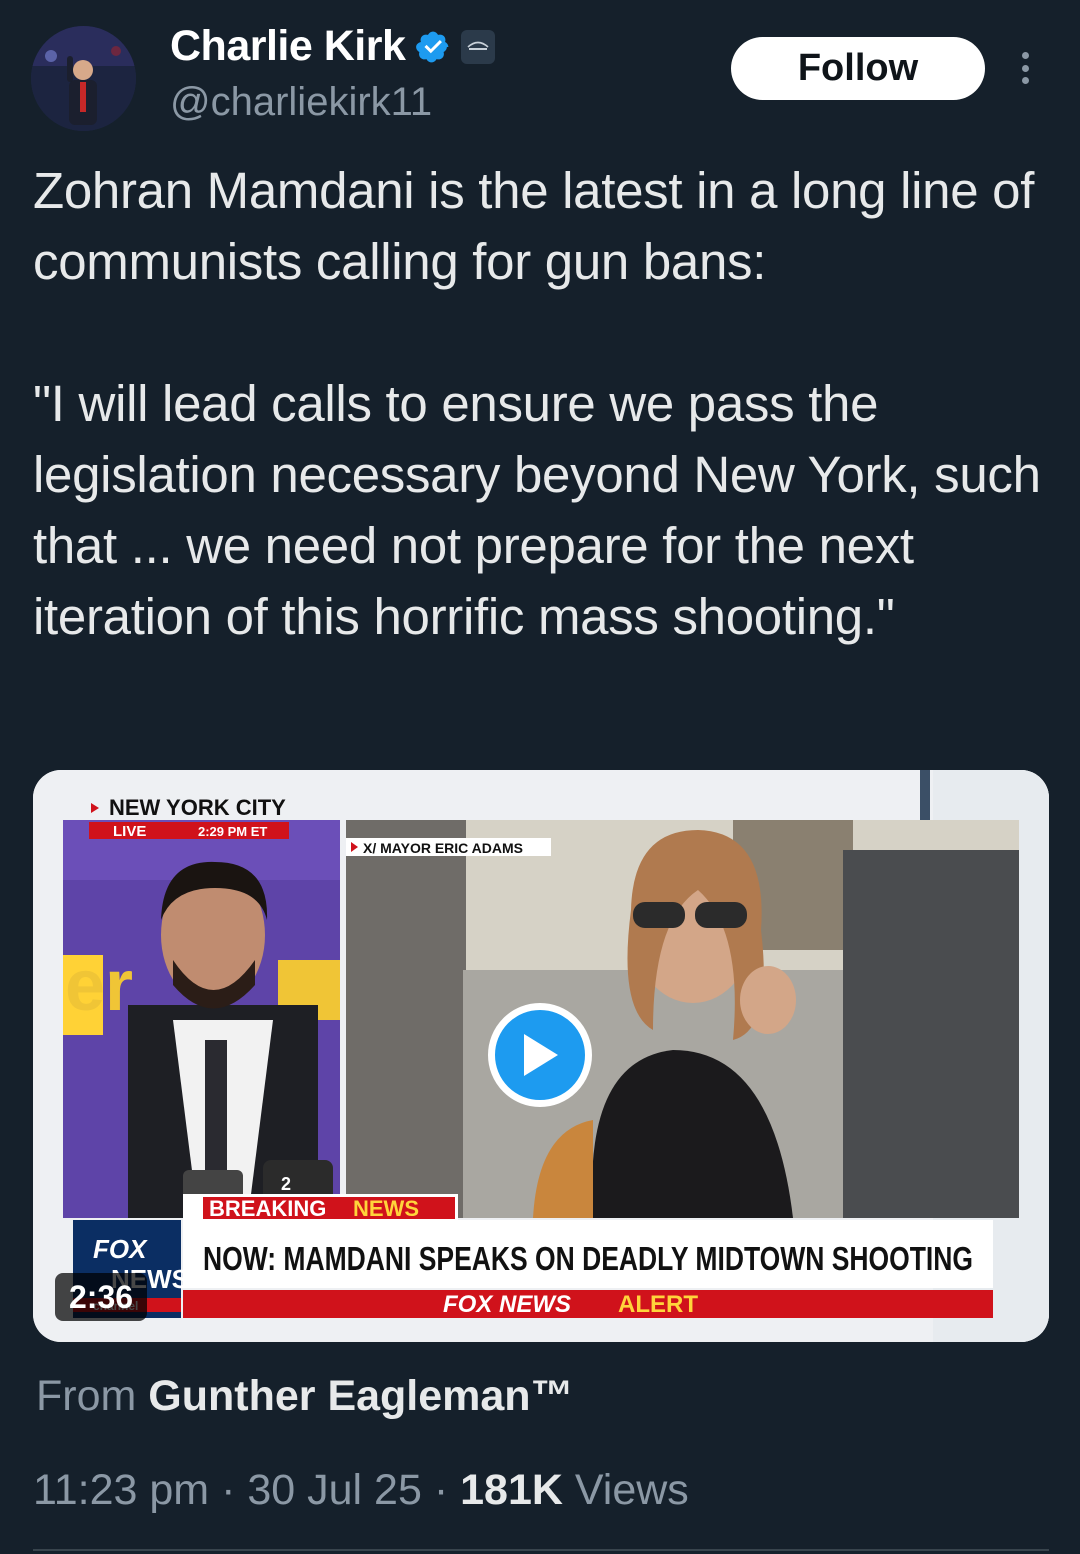 The width and height of the screenshot is (1080, 1554). What do you see at coordinates (360, 1396) in the screenshot?
I see `source-account-link: Gunther Eagleman™` at bounding box center [360, 1396].